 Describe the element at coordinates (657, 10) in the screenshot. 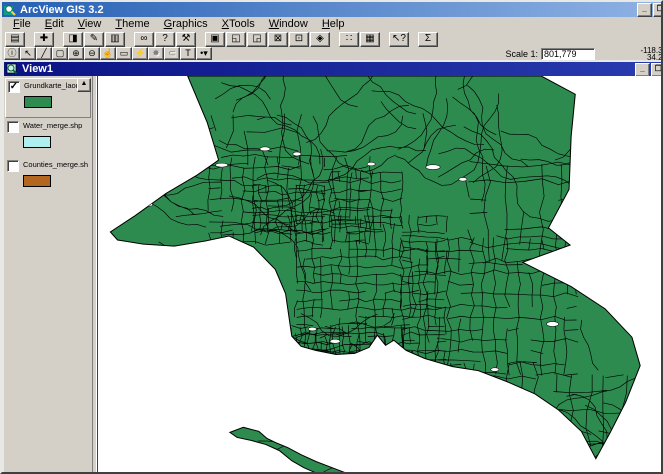

I see `restore-button: ❐` at that location.